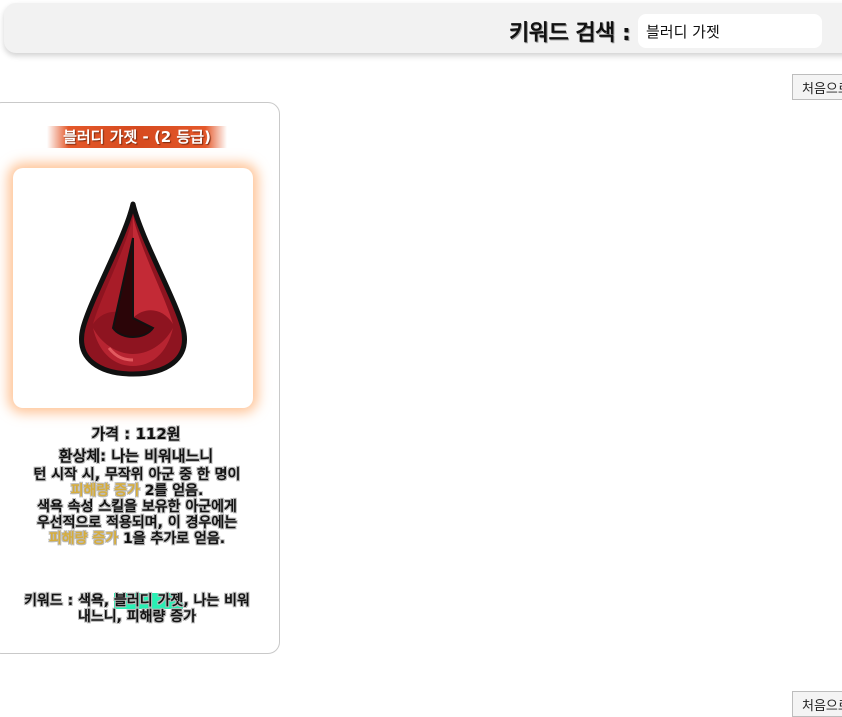 The image size is (842, 717). Describe the element at coordinates (136, 456) in the screenshot. I see `card-owner: 환상체: 나는 비워내느니` at that location.